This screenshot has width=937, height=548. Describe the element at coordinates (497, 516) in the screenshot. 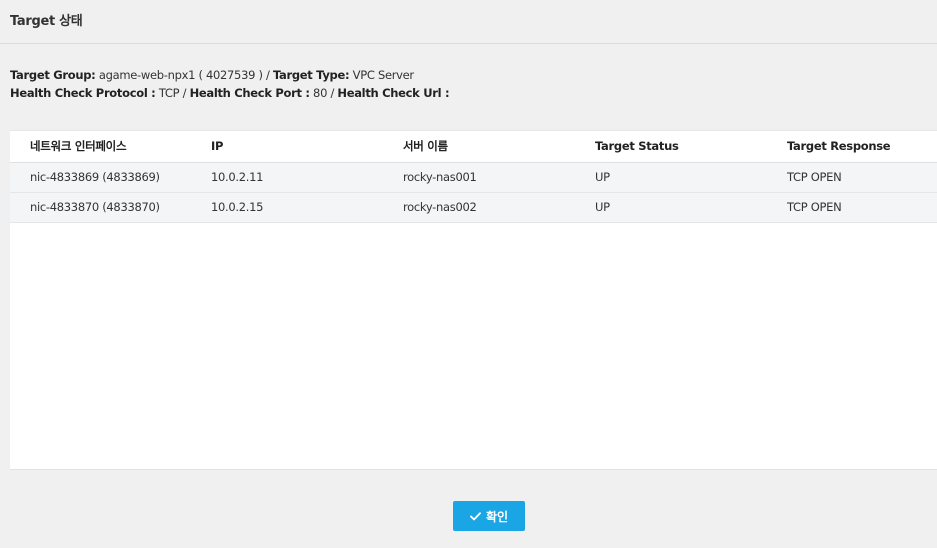

I see `confirm-button-label: 확인` at that location.